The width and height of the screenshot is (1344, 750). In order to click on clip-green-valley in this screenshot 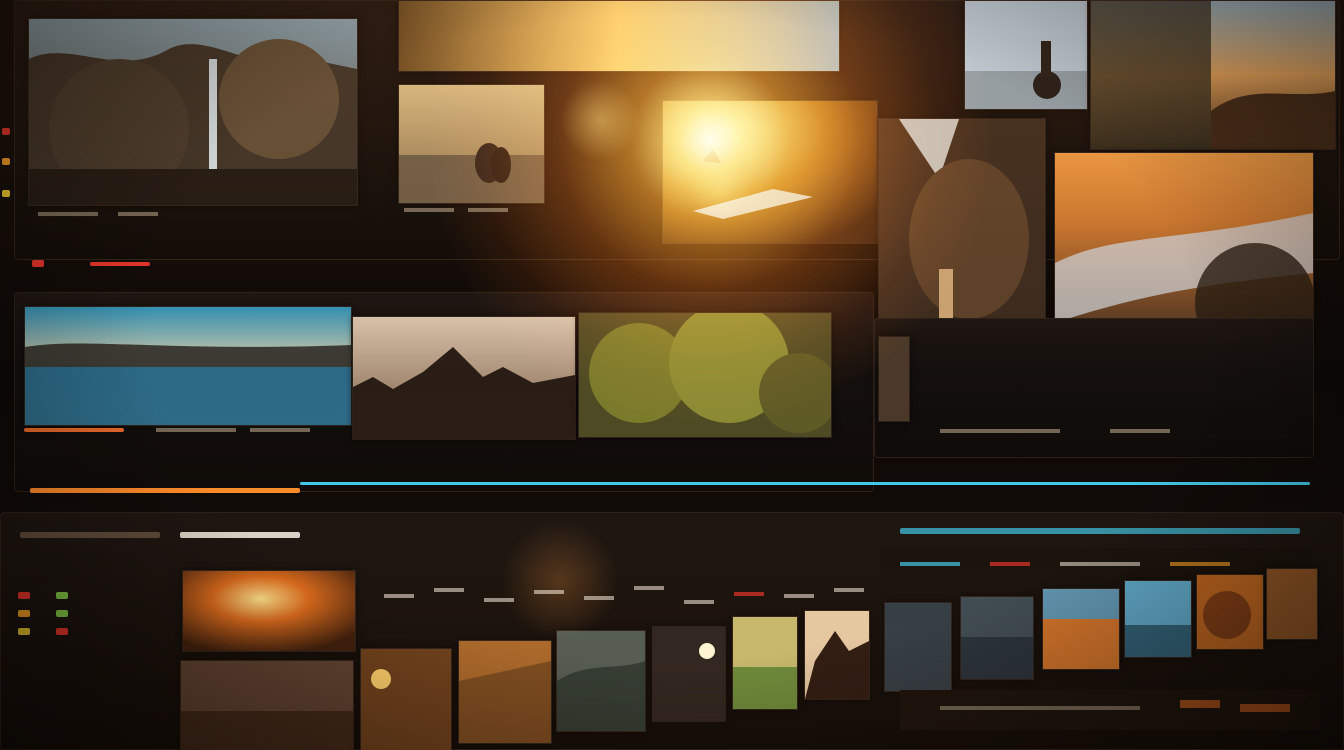, I will do `click(765, 663)`.